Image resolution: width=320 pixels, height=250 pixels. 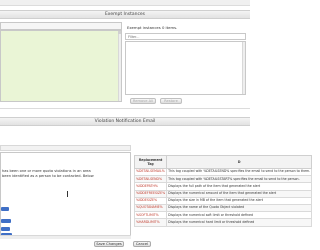 What do you see at coordinates (65, 148) in the screenshot?
I see `editor-toolbar` at bounding box center [65, 148].